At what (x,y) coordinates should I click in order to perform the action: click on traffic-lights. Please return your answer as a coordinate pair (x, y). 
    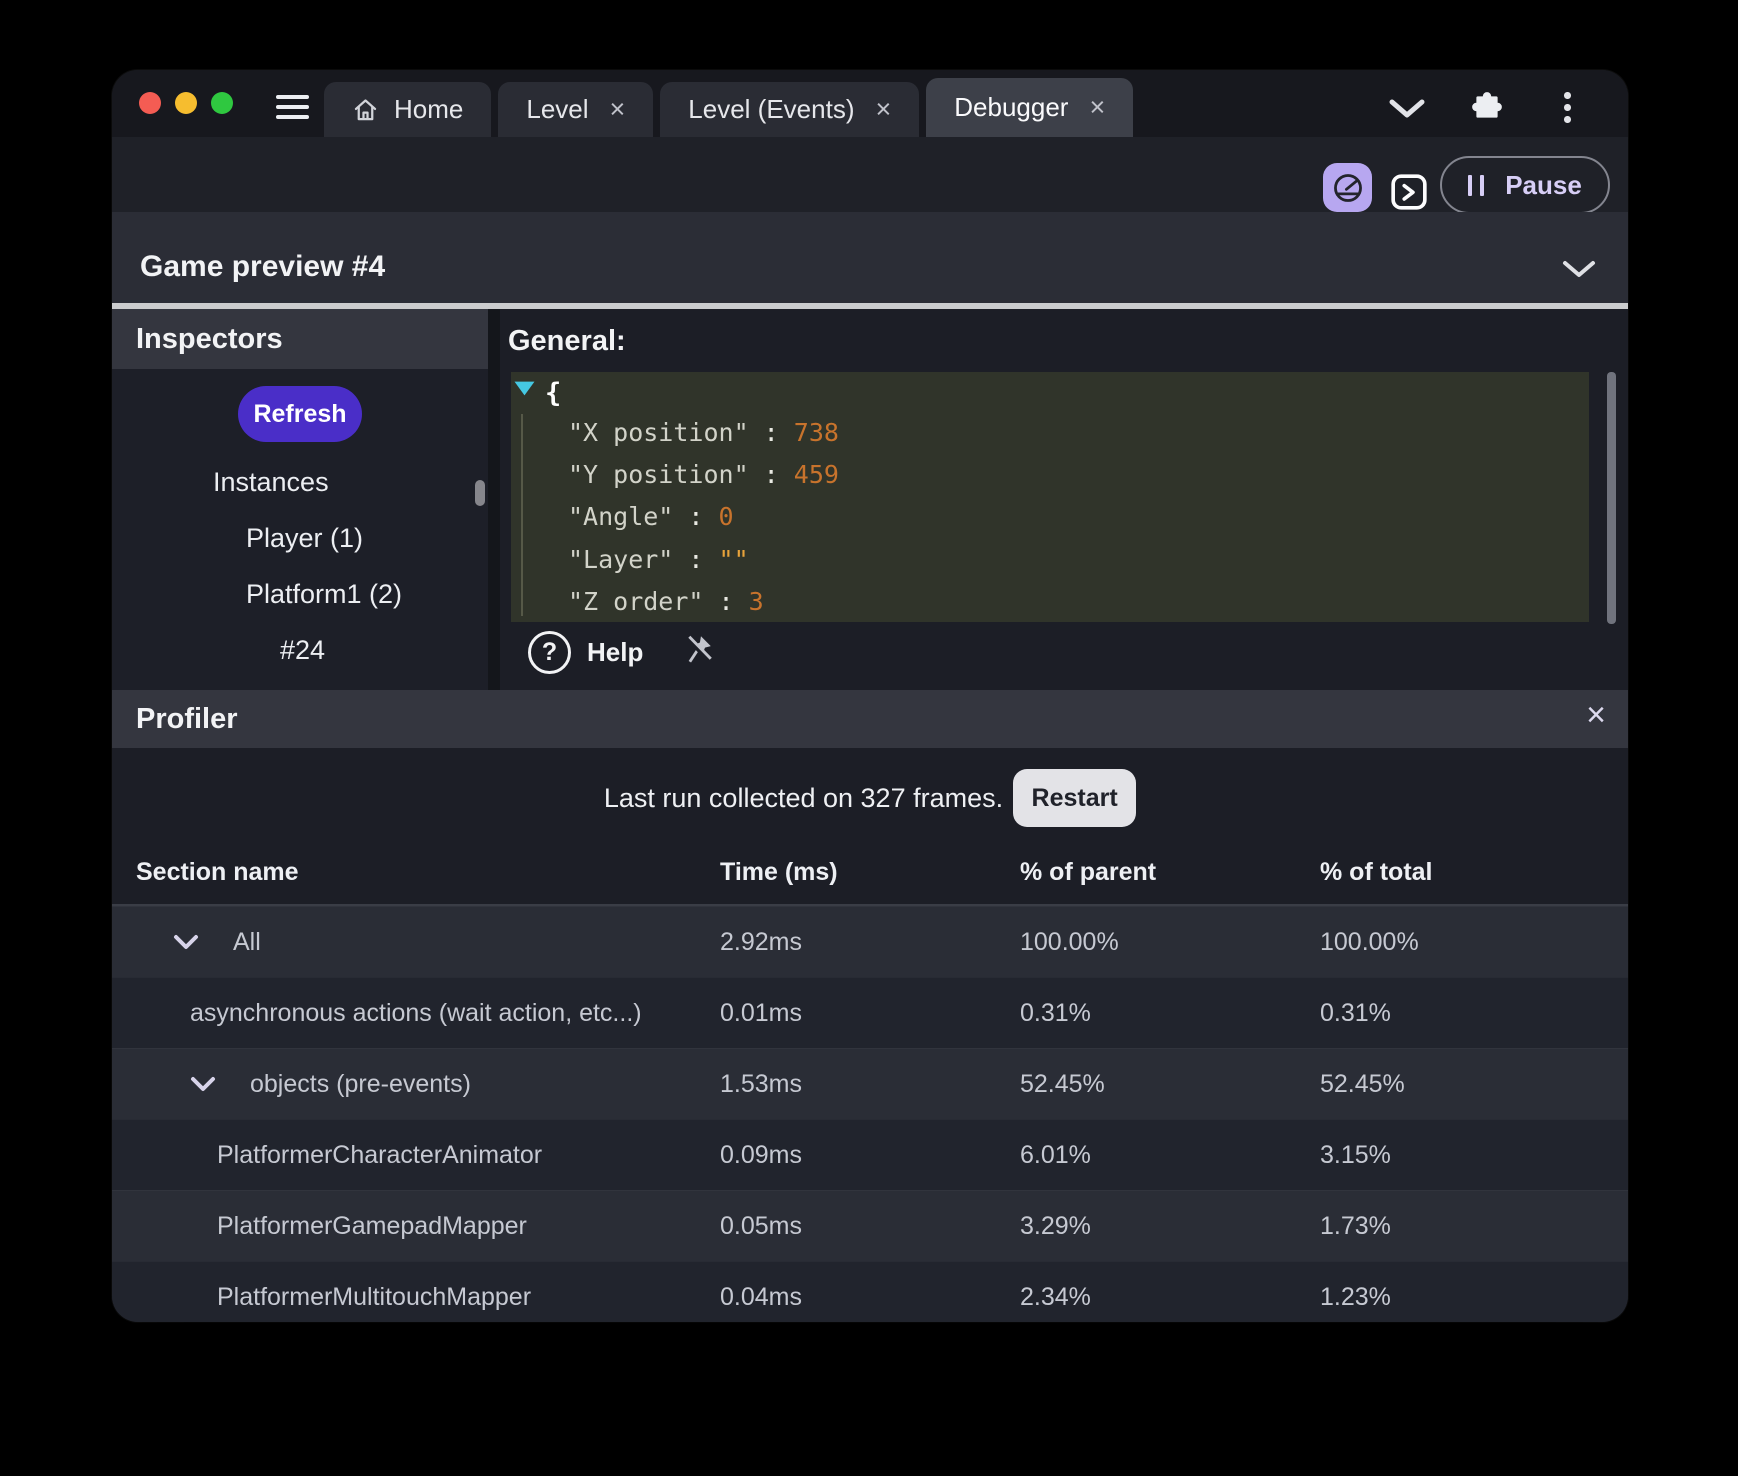
    Looking at the image, I should click on (186, 103).